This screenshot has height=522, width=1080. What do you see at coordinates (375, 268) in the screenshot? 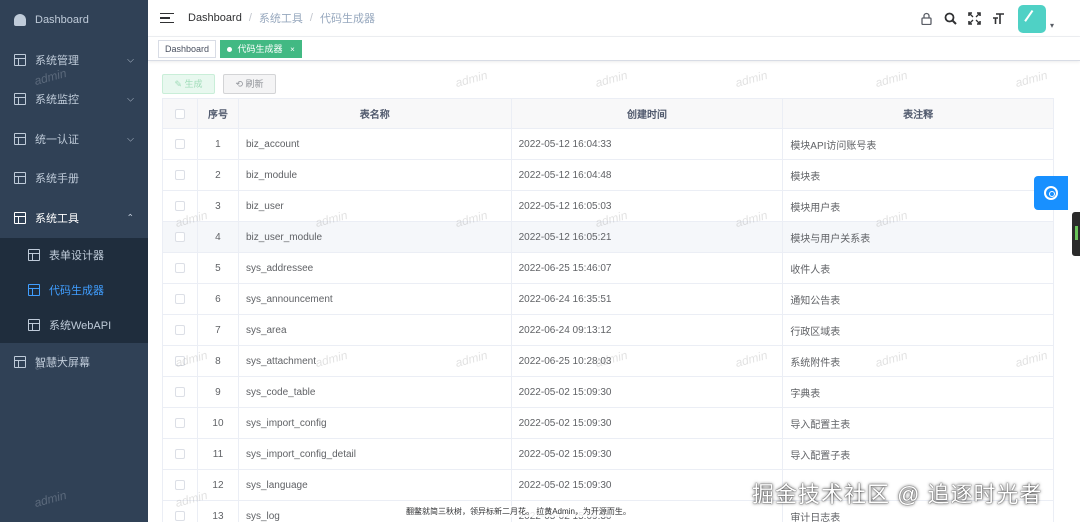
I see `cell-table-name: sys_addressee` at bounding box center [375, 268].